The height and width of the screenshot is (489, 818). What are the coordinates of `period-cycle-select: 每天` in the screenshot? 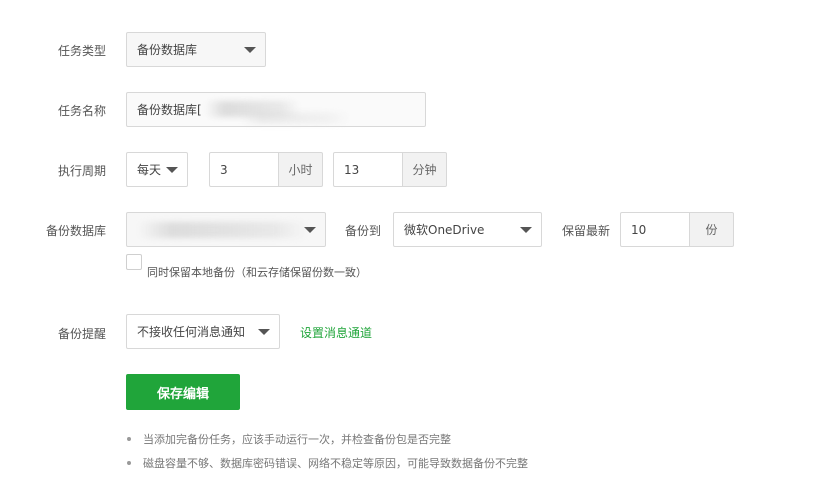 It's located at (157, 169).